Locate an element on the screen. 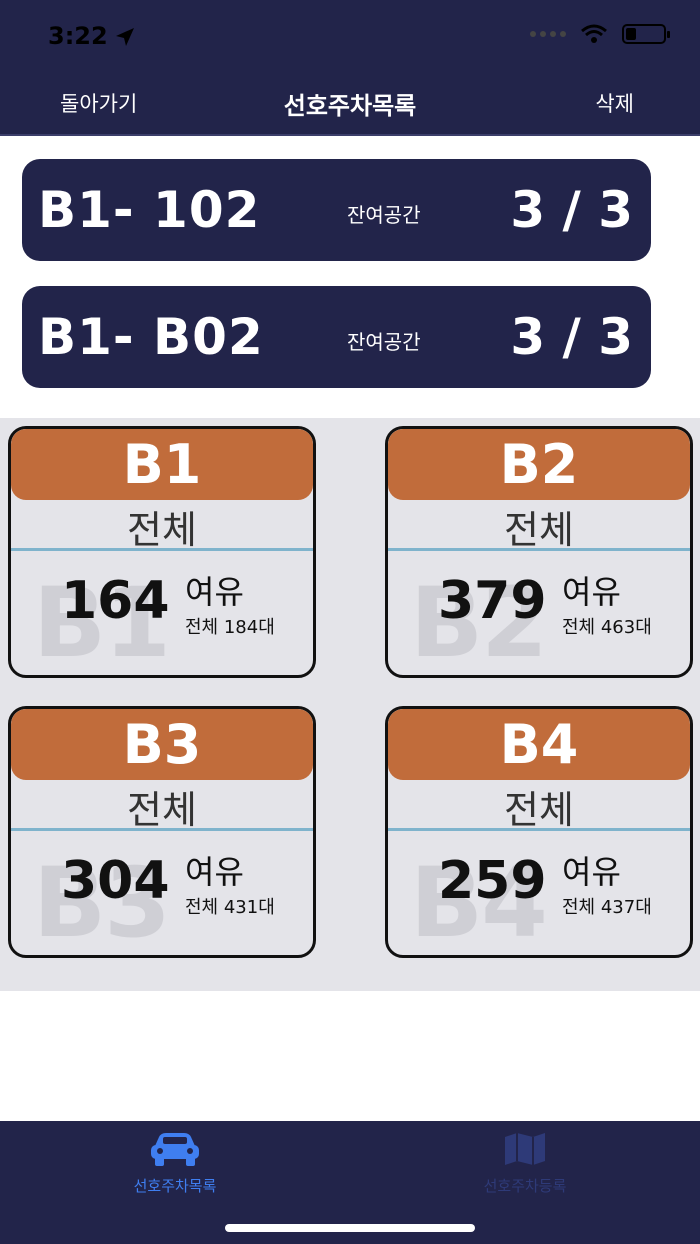 The width and height of the screenshot is (700, 1244). favorite-spot-card: B1- B02 잔여공간 3 / 3 is located at coordinates (336, 337).